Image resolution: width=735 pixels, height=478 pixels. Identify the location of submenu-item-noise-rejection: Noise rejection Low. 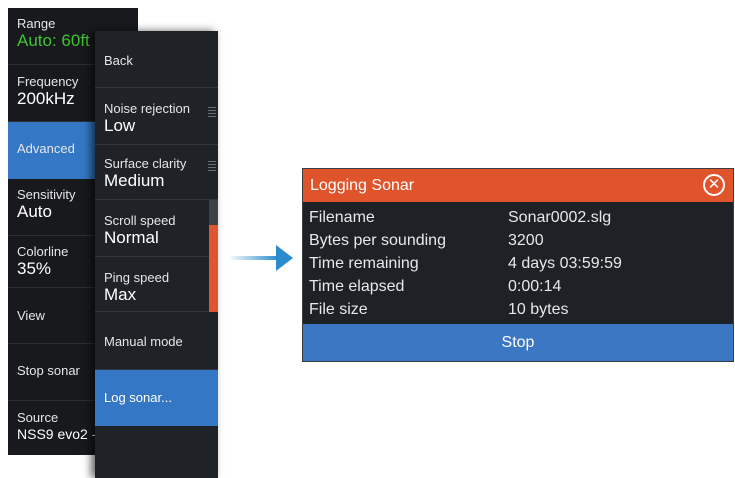
(156, 116).